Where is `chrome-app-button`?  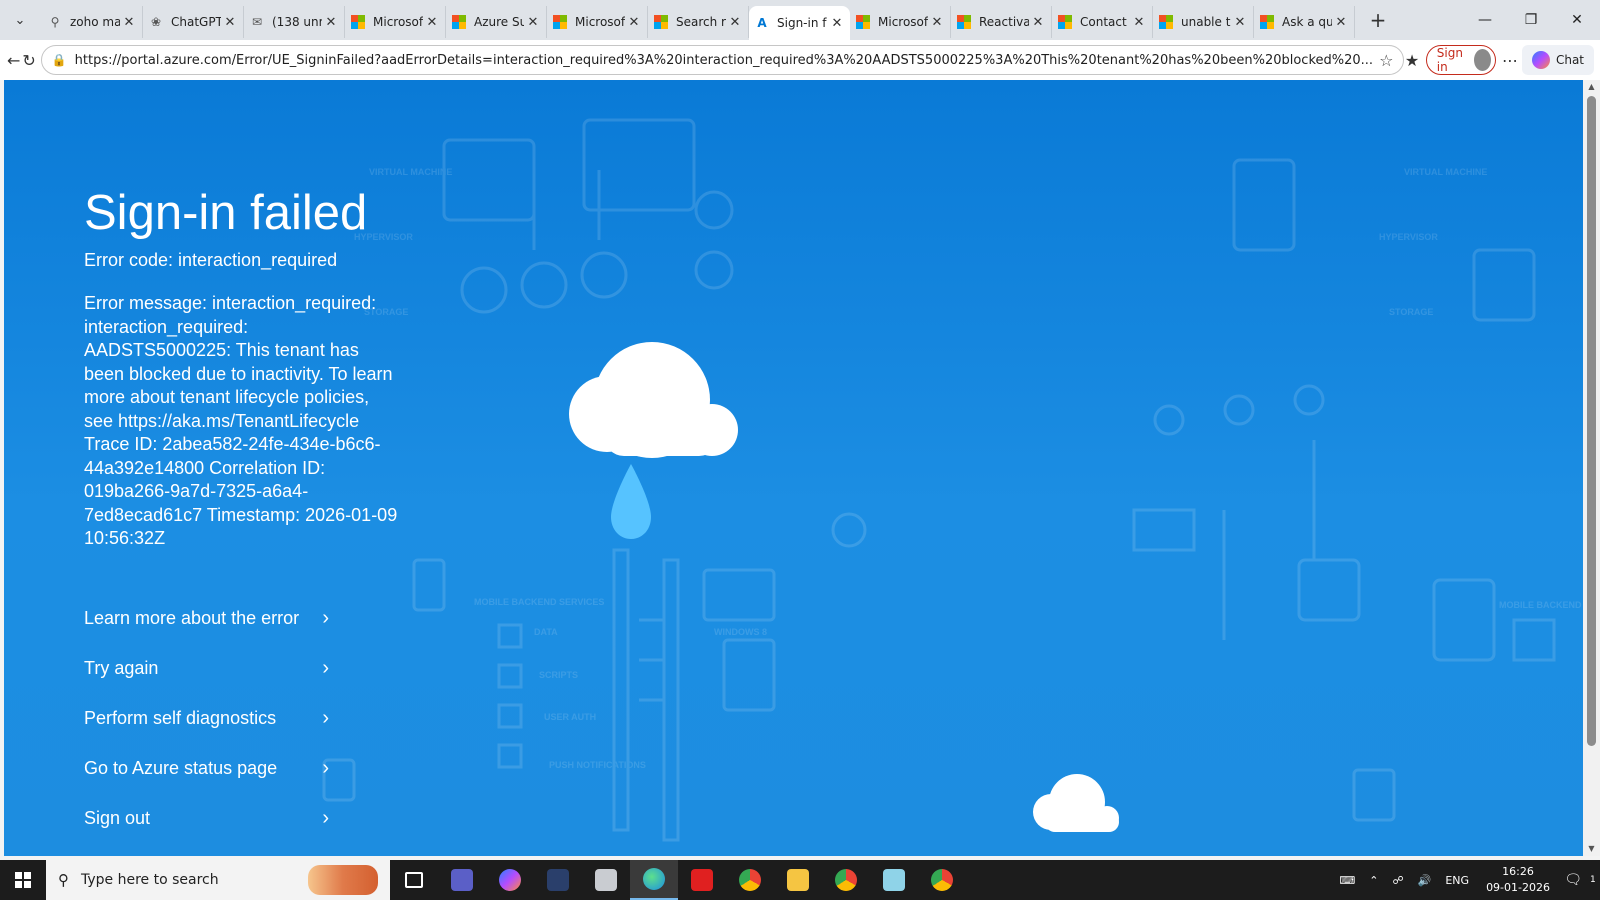 chrome-app-button is located at coordinates (942, 880).